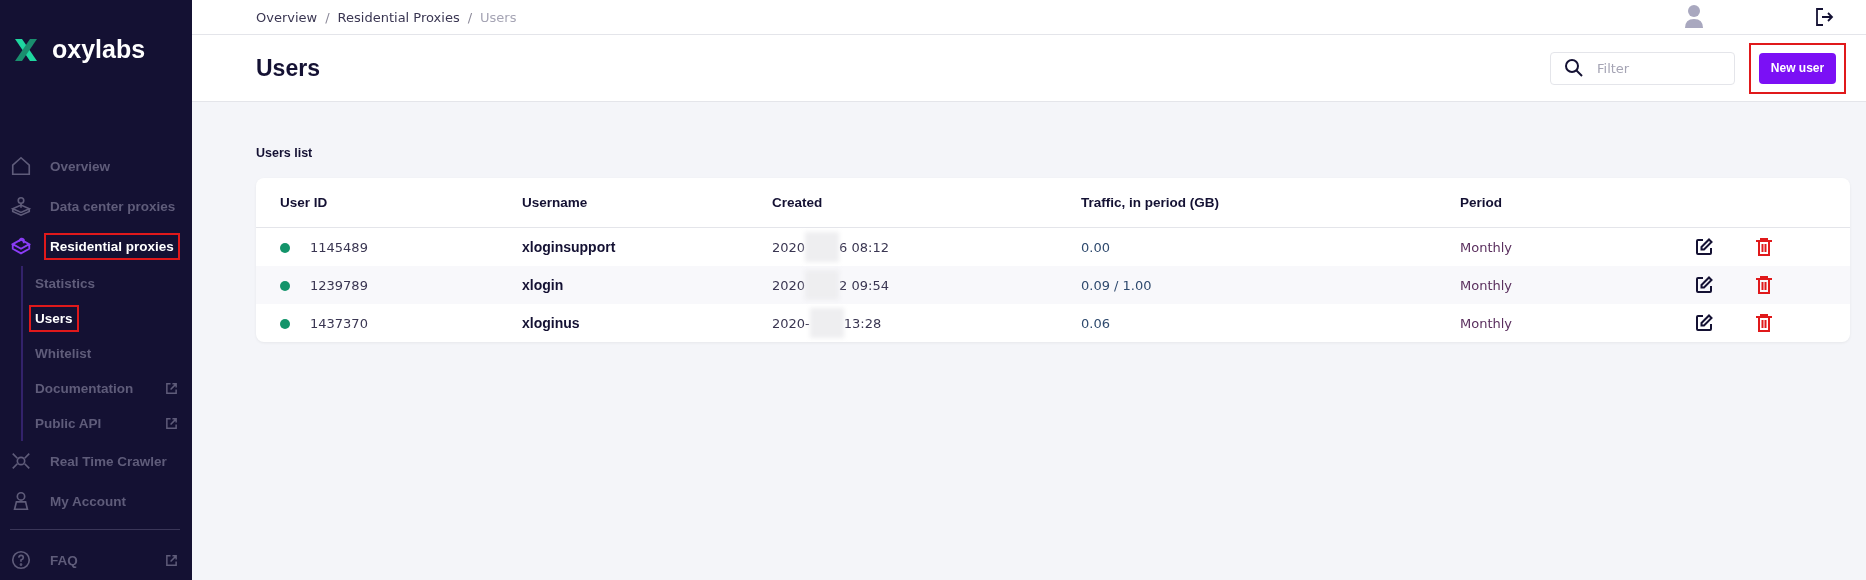  What do you see at coordinates (96, 246) in the screenshot?
I see `sidebar-item: Residential proxies` at bounding box center [96, 246].